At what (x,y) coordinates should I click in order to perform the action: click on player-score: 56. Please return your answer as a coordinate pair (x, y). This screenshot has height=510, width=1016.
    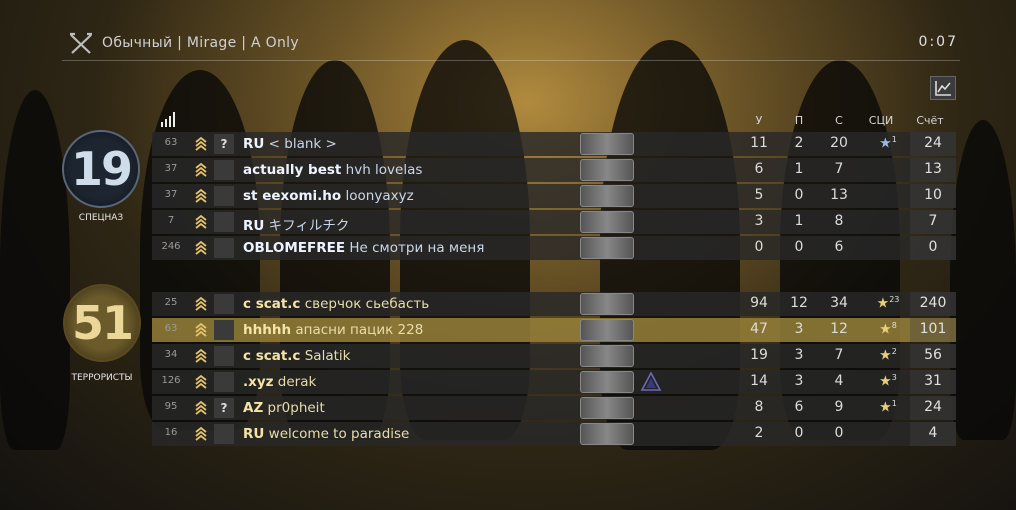
    Looking at the image, I should click on (933, 355).